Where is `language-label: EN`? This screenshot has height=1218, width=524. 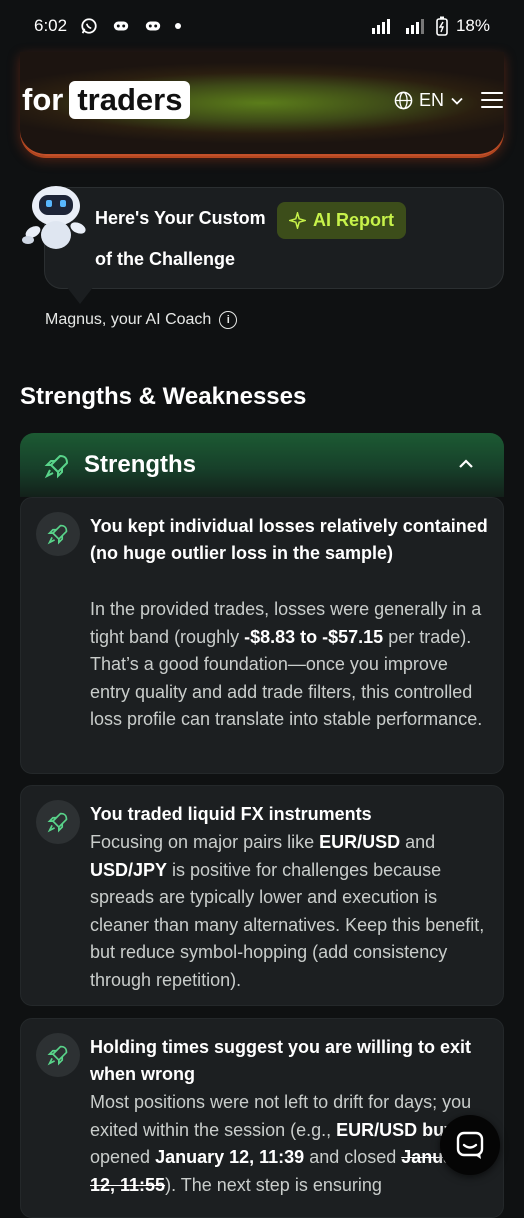
language-label: EN is located at coordinates (432, 100).